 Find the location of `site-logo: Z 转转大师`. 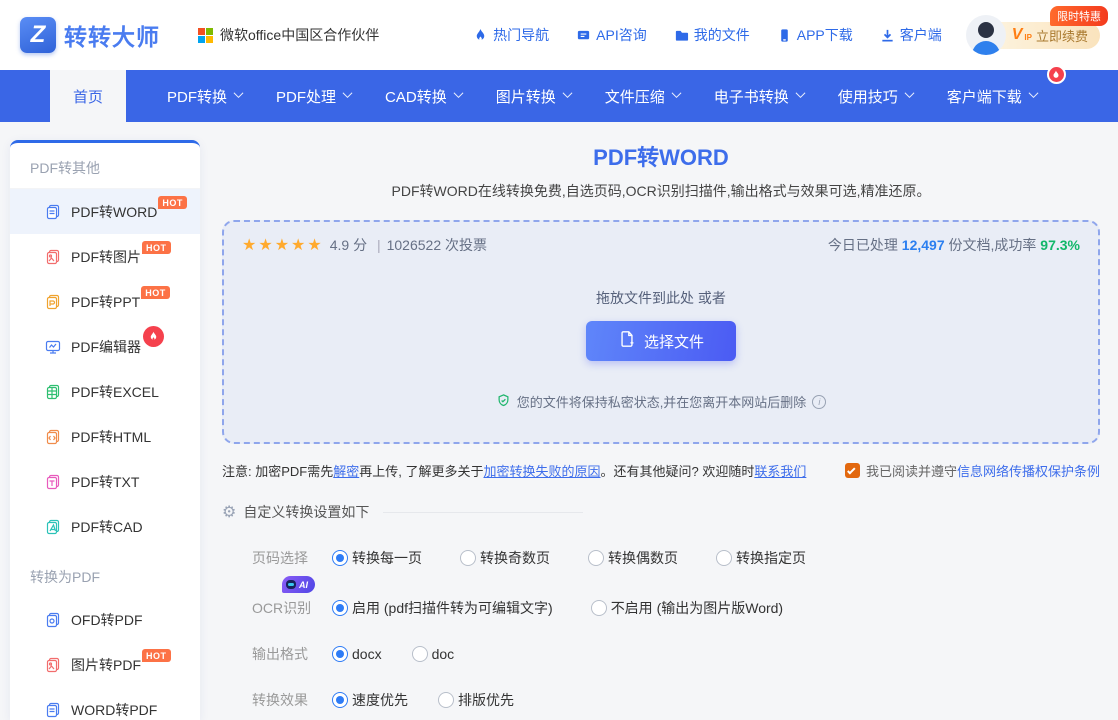

site-logo: Z 转转大师 is located at coordinates (90, 35).